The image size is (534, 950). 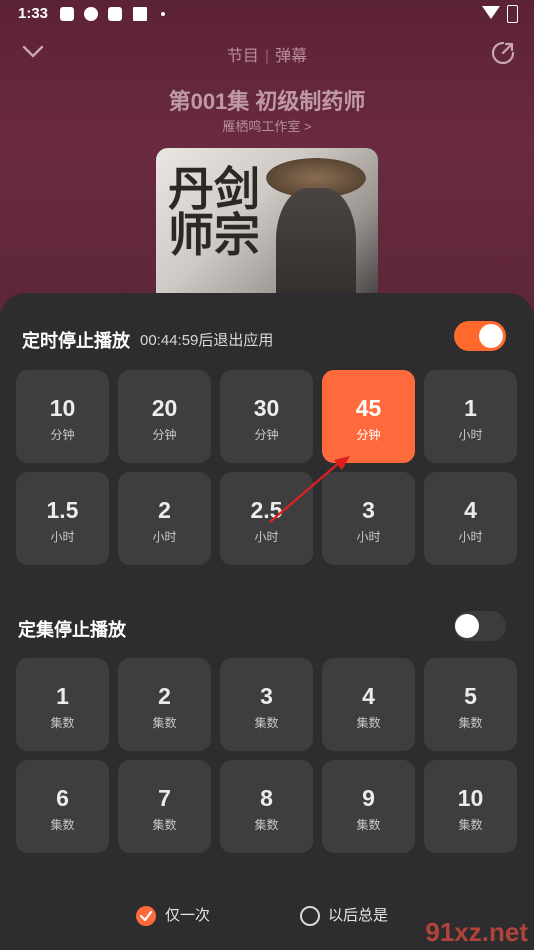 I want to click on episode-option: 8 集数, so click(x=266, y=806).